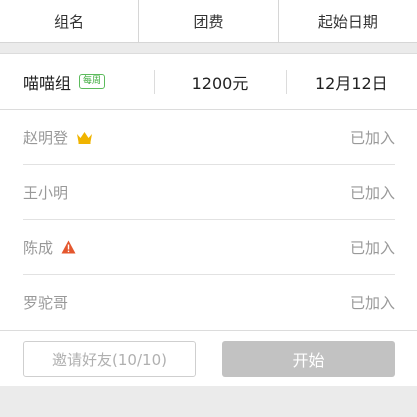  I want to click on group-name: 喵喵组, so click(47, 83).